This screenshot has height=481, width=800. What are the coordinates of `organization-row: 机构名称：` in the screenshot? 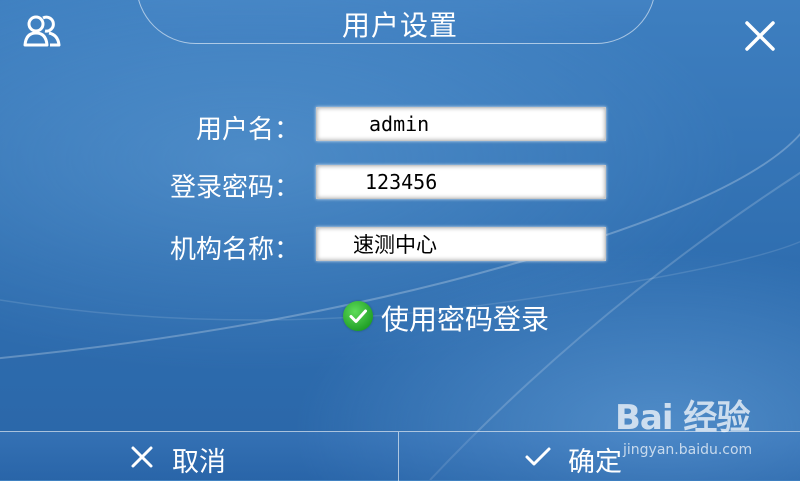 It's located at (400, 246).